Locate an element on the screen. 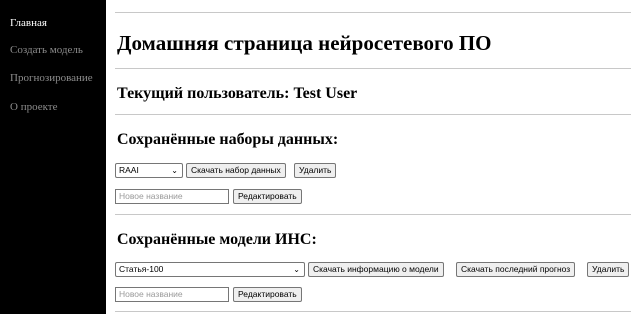  dataset-rename-input: Новое название is located at coordinates (172, 196).